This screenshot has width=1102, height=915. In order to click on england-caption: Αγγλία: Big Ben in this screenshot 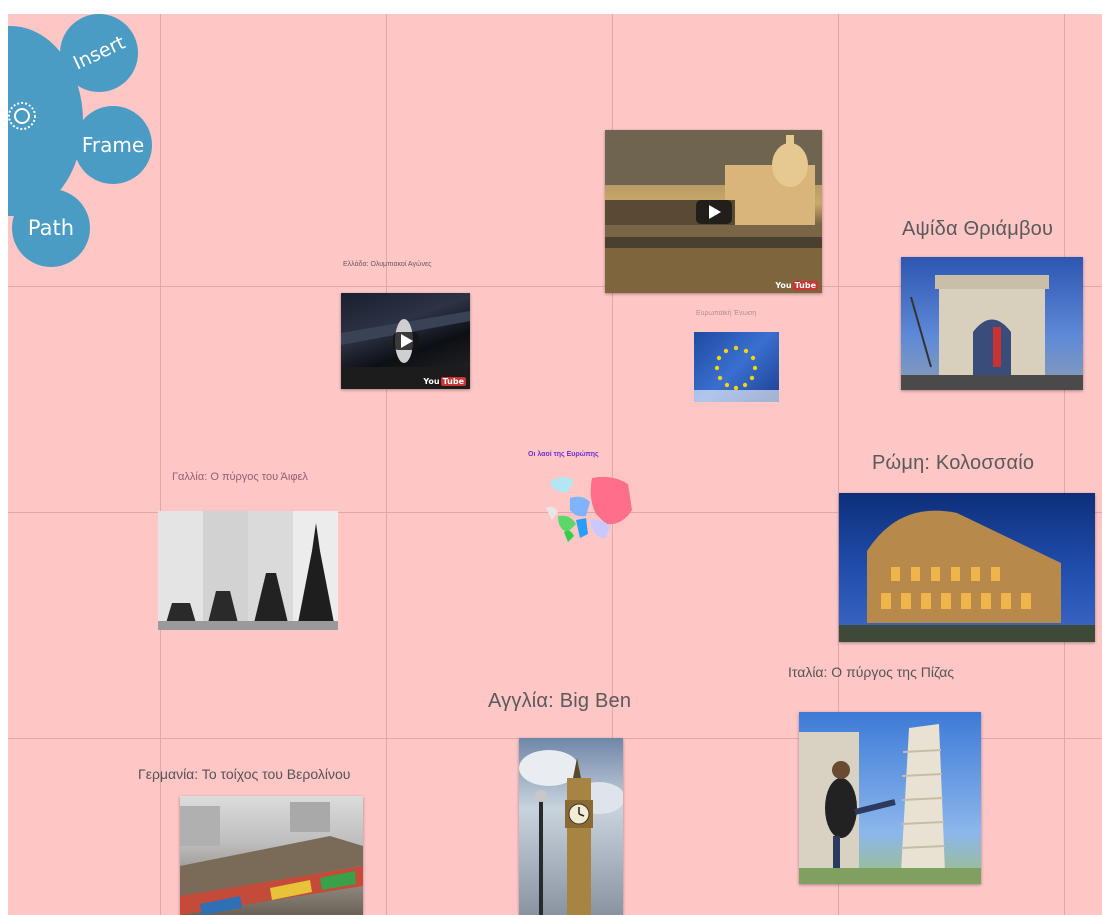, I will do `click(560, 701)`.